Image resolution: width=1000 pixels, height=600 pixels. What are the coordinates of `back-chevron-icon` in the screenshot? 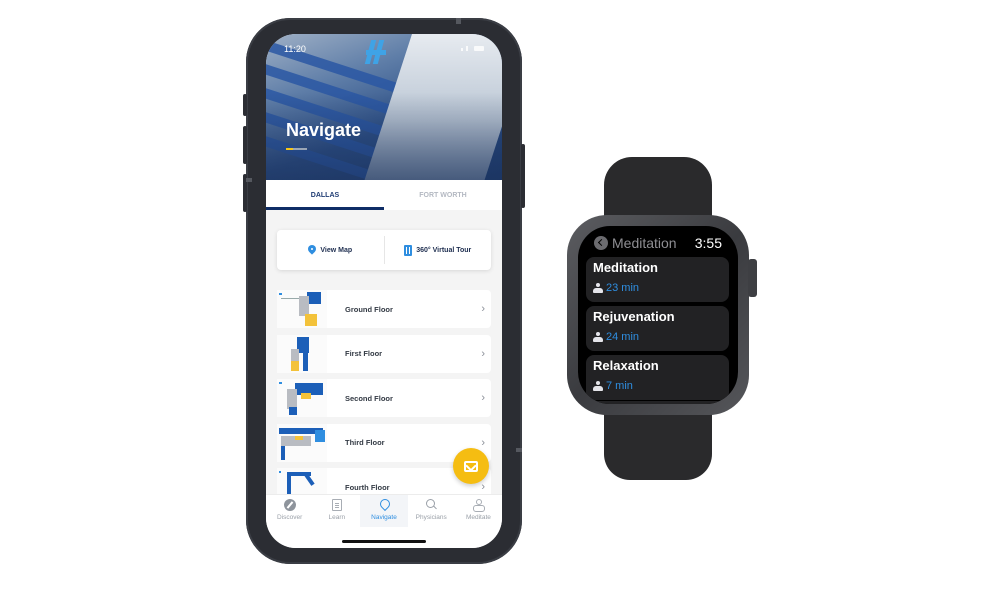 It's located at (601, 243).